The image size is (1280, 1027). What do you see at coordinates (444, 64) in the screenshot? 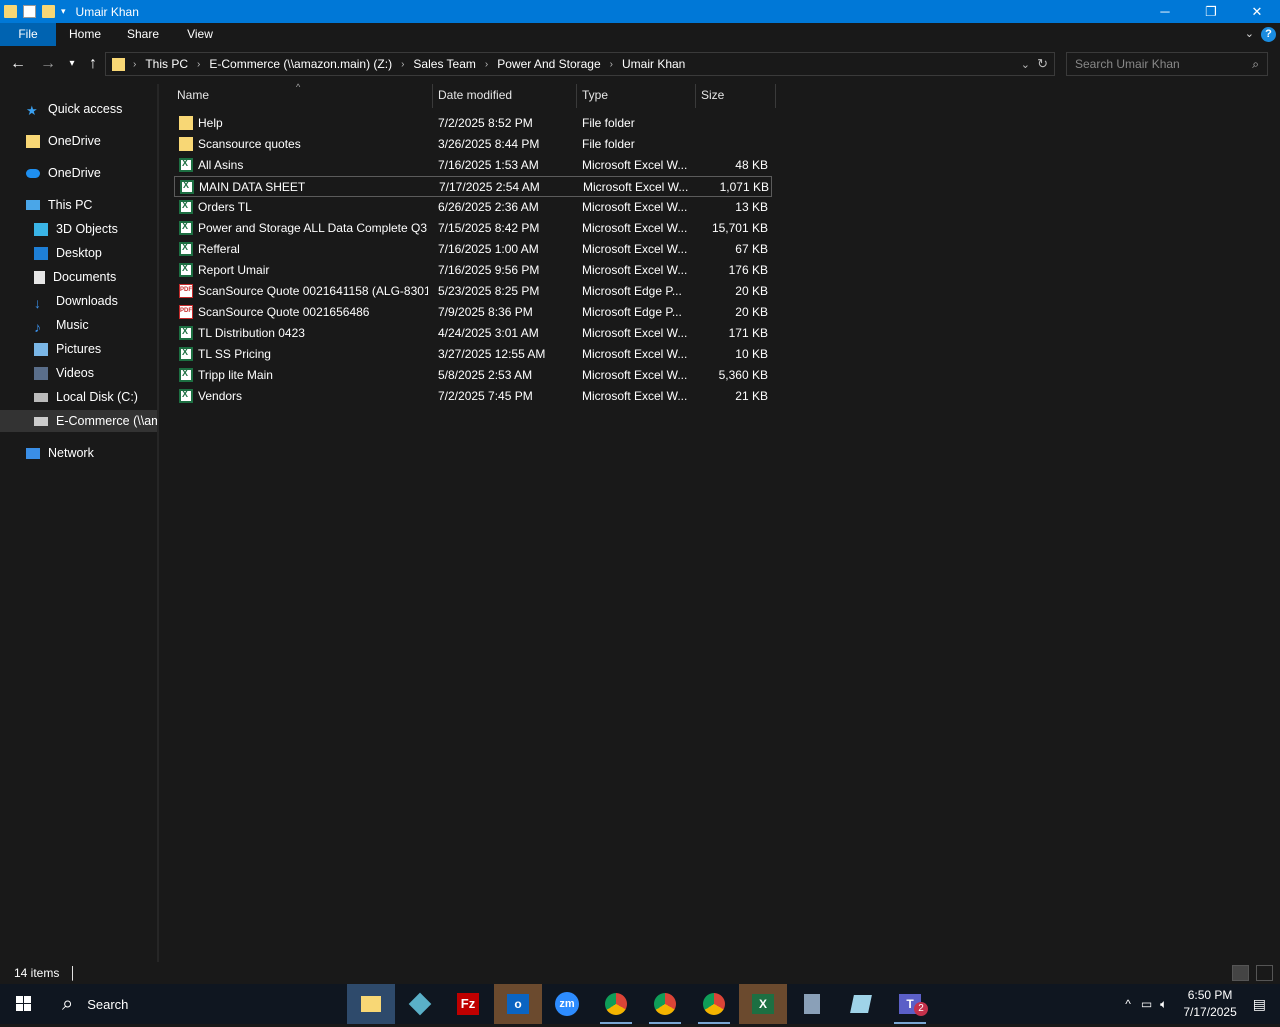
I see `breadcrumb-sales-team: Sales Team` at bounding box center [444, 64].